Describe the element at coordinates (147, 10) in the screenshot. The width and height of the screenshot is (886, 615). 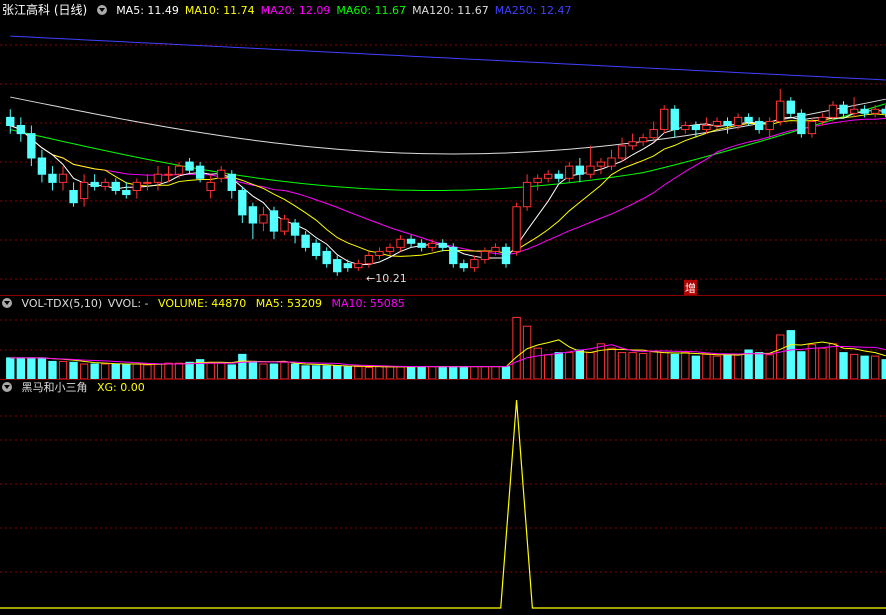
I see `ma-indicator-0: MA5: 11.49` at that location.